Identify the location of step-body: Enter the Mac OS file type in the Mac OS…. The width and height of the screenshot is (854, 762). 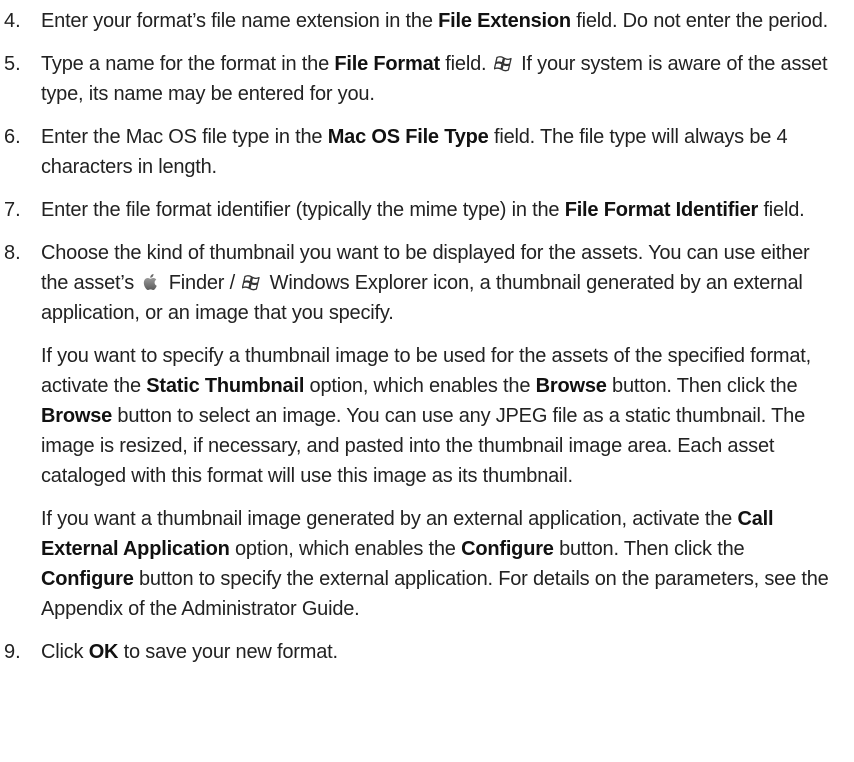
(437, 152).